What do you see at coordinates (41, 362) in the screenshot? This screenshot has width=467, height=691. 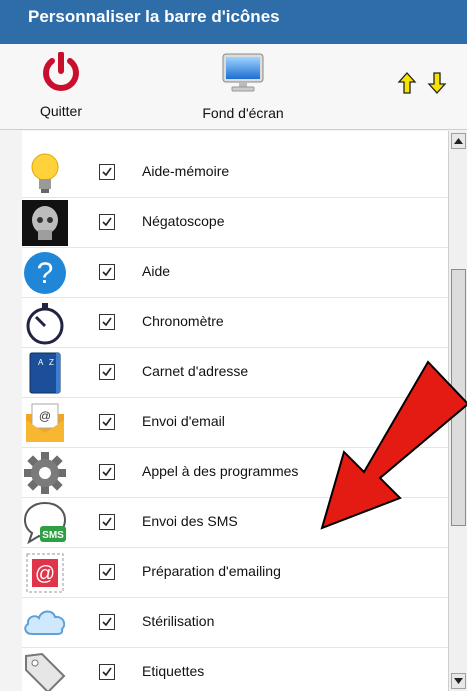 I see `svg-text: A` at bounding box center [41, 362].